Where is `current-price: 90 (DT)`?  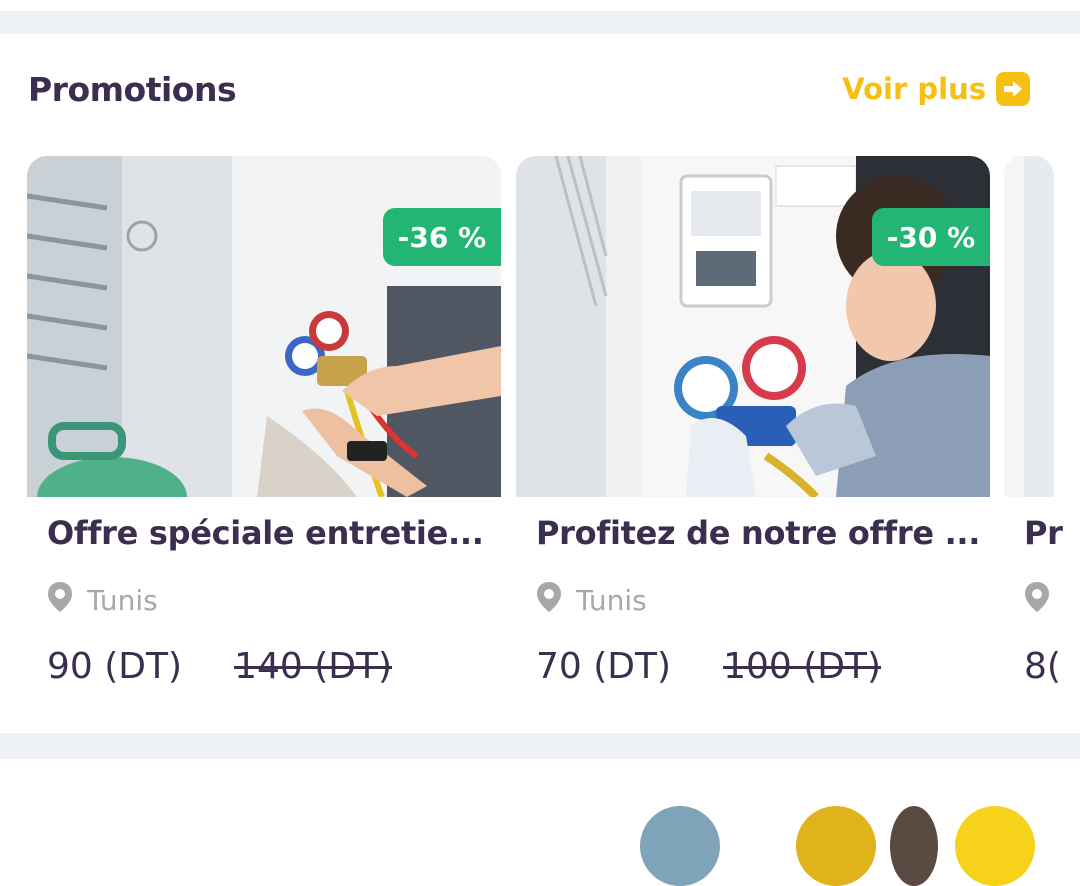
current-price: 90 (DT) is located at coordinates (115, 666).